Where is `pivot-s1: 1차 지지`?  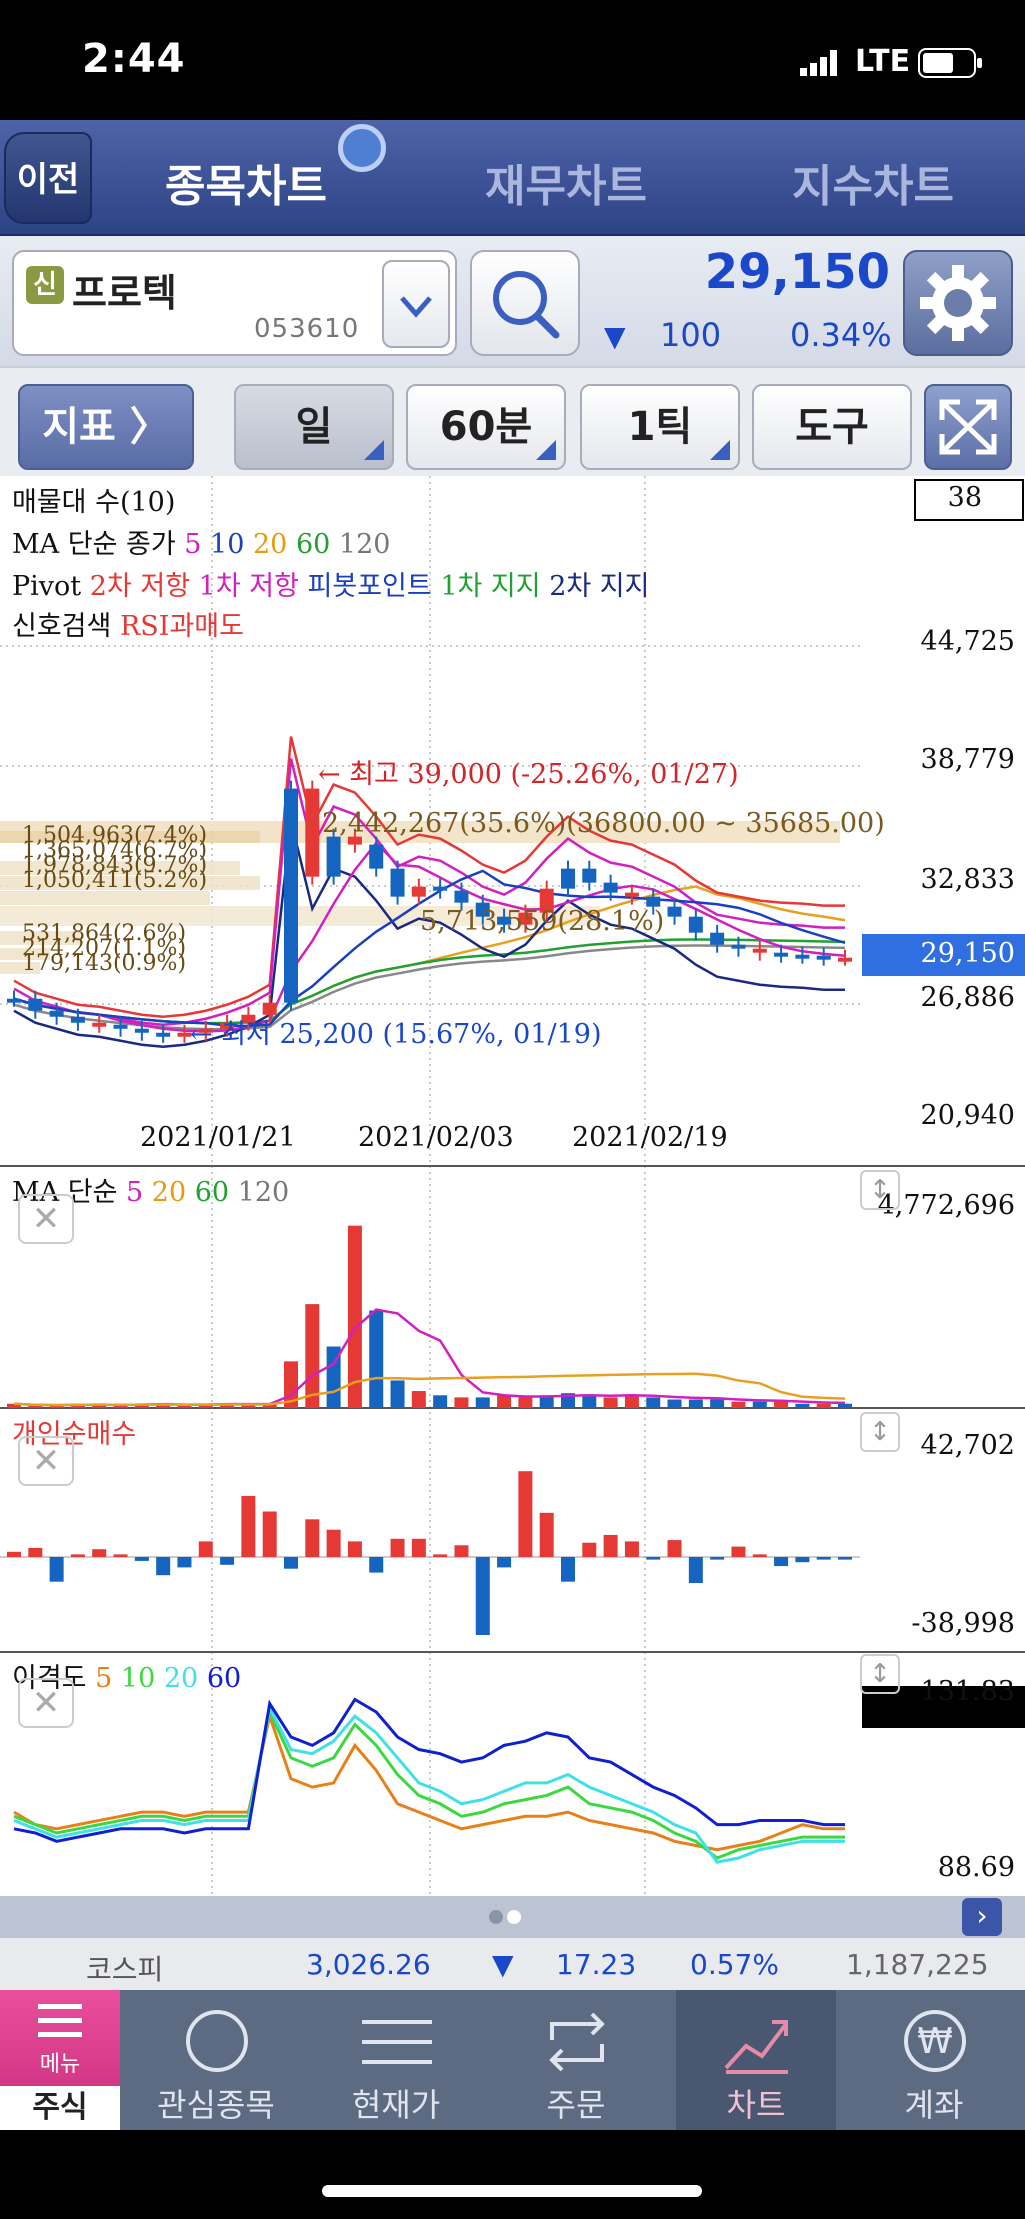 pivot-s1: 1차 지지 is located at coordinates (490, 586).